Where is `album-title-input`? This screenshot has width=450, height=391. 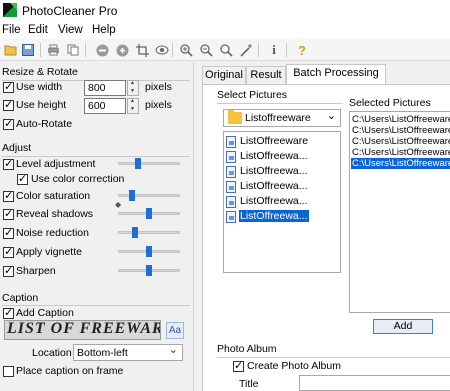 album-title-input is located at coordinates (374, 383).